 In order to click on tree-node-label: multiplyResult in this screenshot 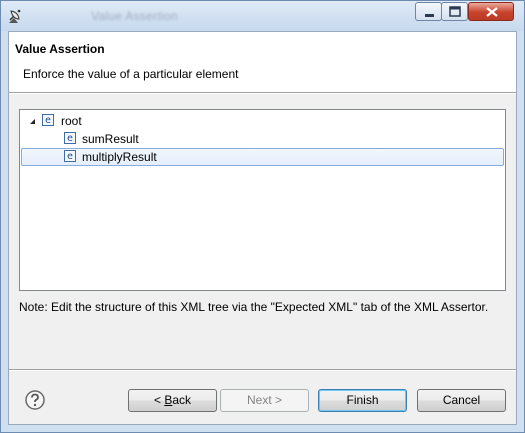, I will do `click(119, 157)`.